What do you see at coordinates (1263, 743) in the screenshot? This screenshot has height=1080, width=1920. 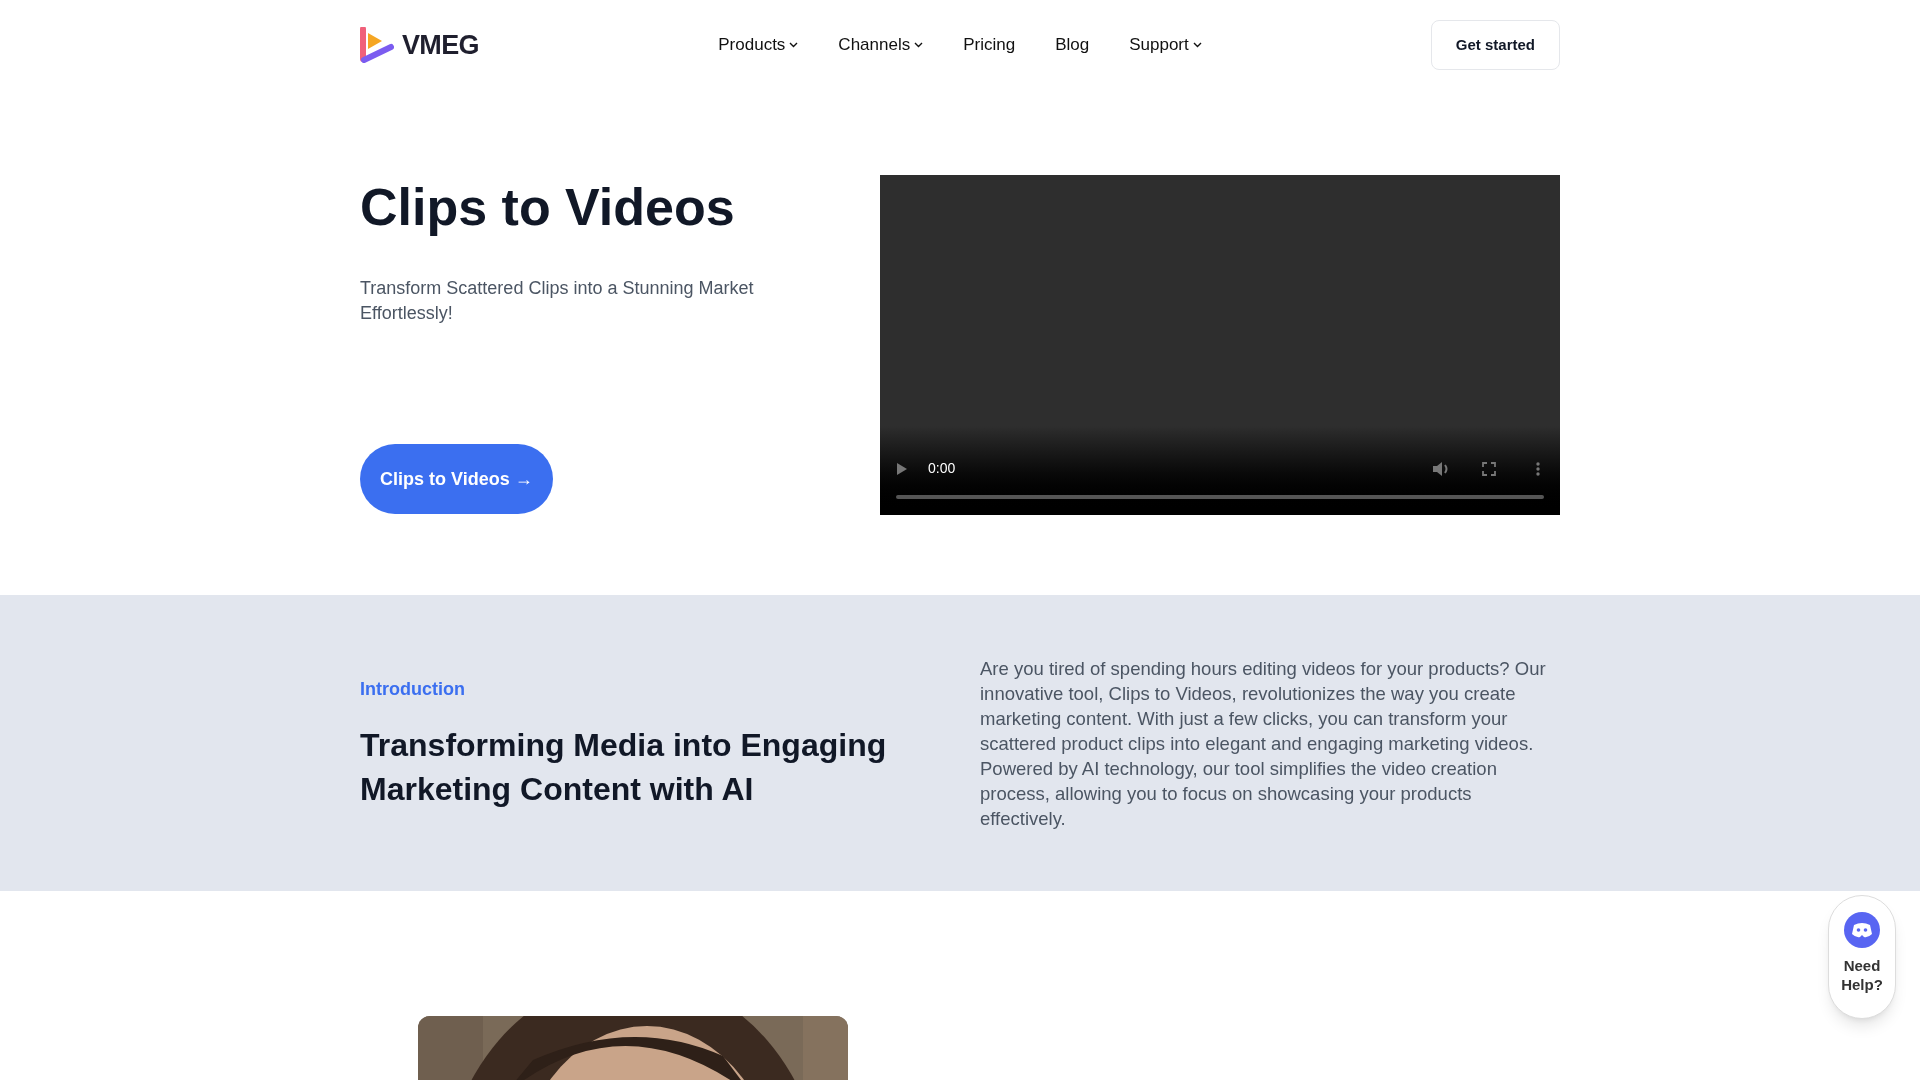 I see `intro-paragraph: Are you tired of spending hours editing videos for your products? Our innovative tool, Clips to Videos, revolutionizes the way you create marketing content. With just a few clicks, you can transform your scattered product clips into elegant and engaging marketing videos. Powered by AI technology, our tool simplifies the video creation process, allowing you to focus on showcasing your products effectively.` at bounding box center [1263, 743].